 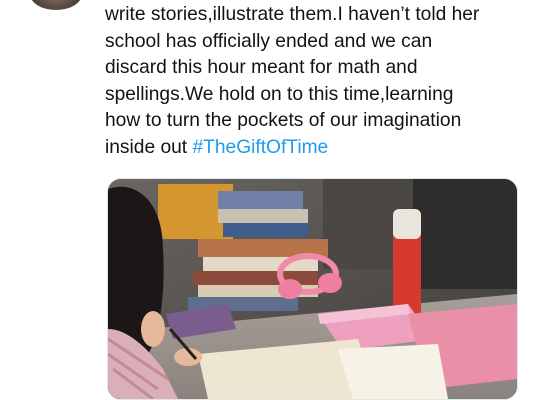 What do you see at coordinates (260, 147) in the screenshot?
I see `hashtag-link: #TheGiftOfTime` at bounding box center [260, 147].